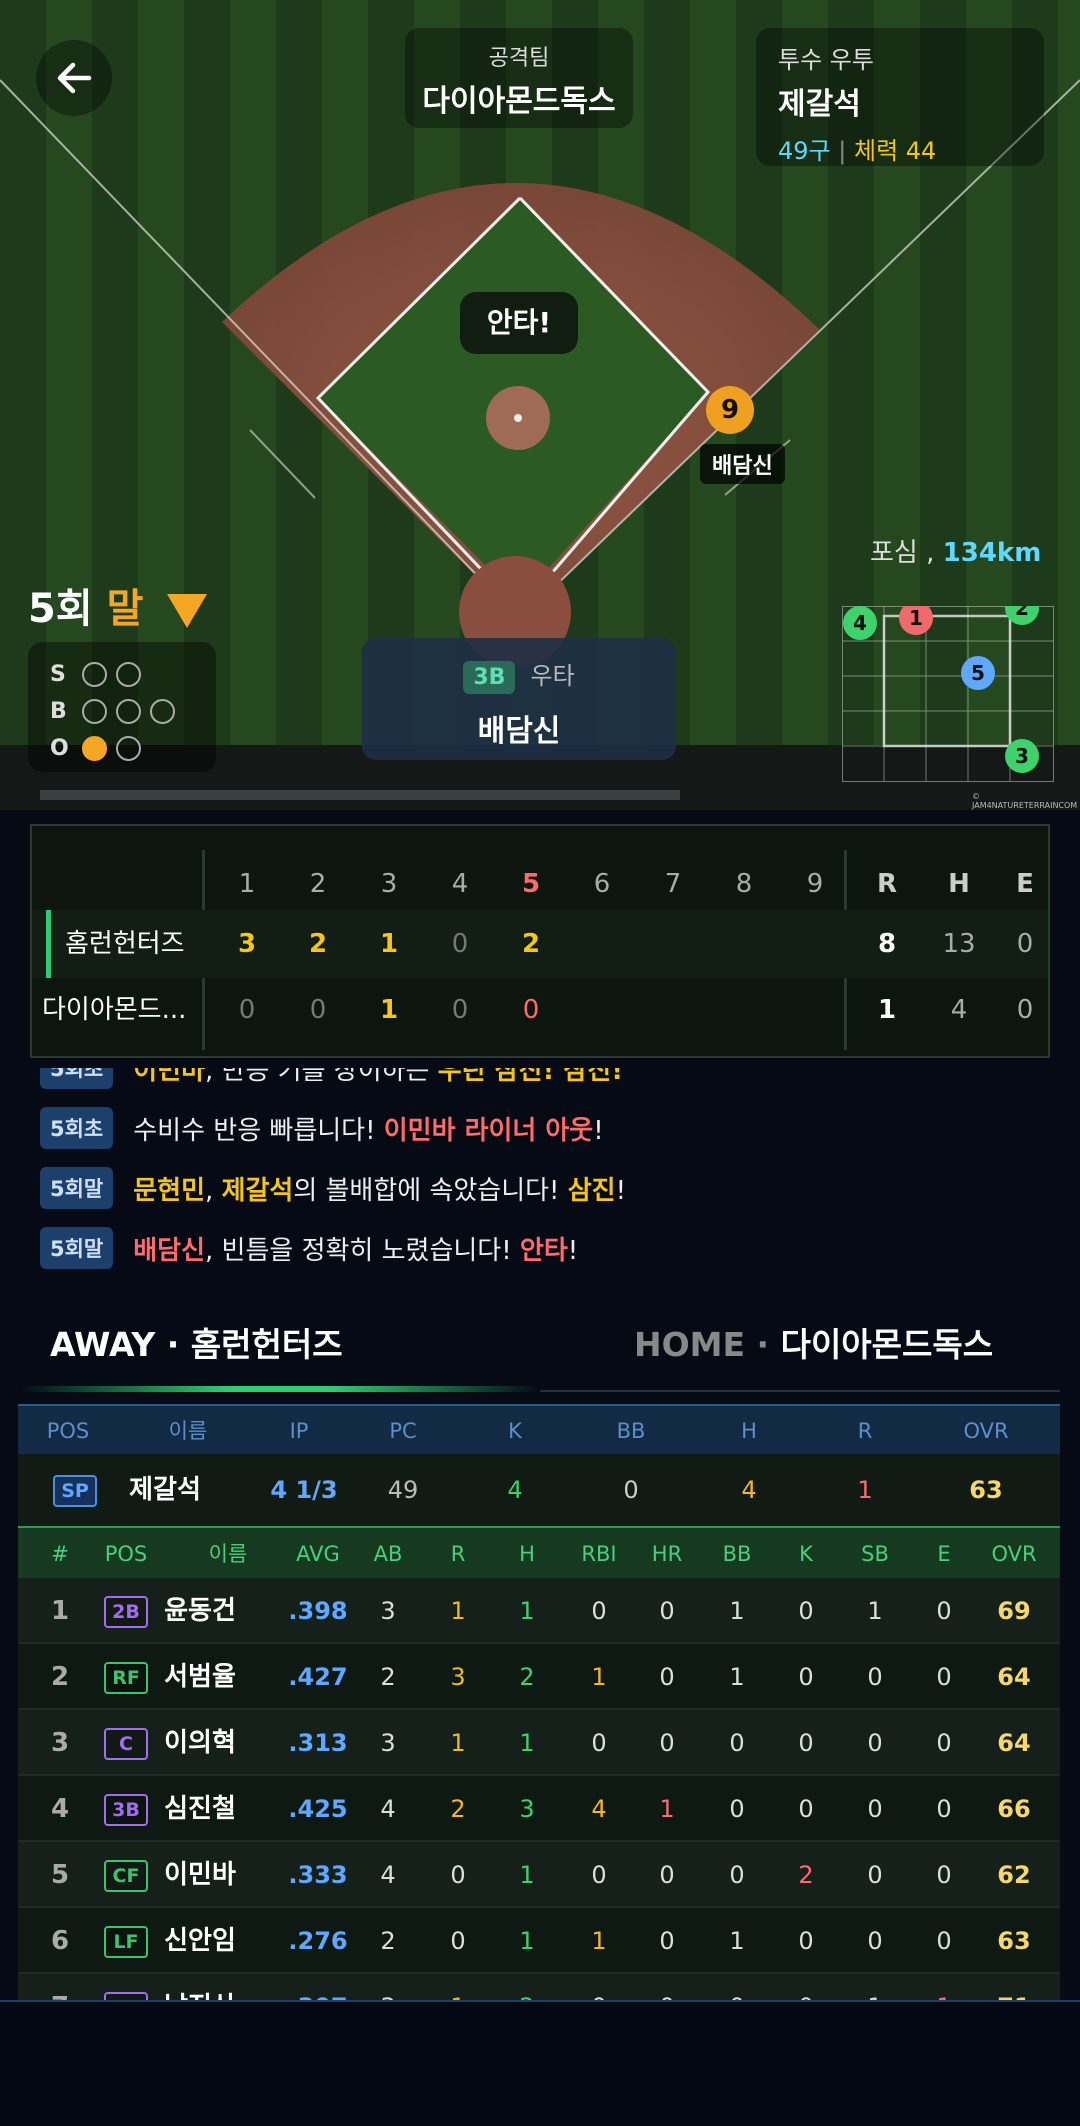  I want to click on cell-avg: .276, so click(318, 1941).